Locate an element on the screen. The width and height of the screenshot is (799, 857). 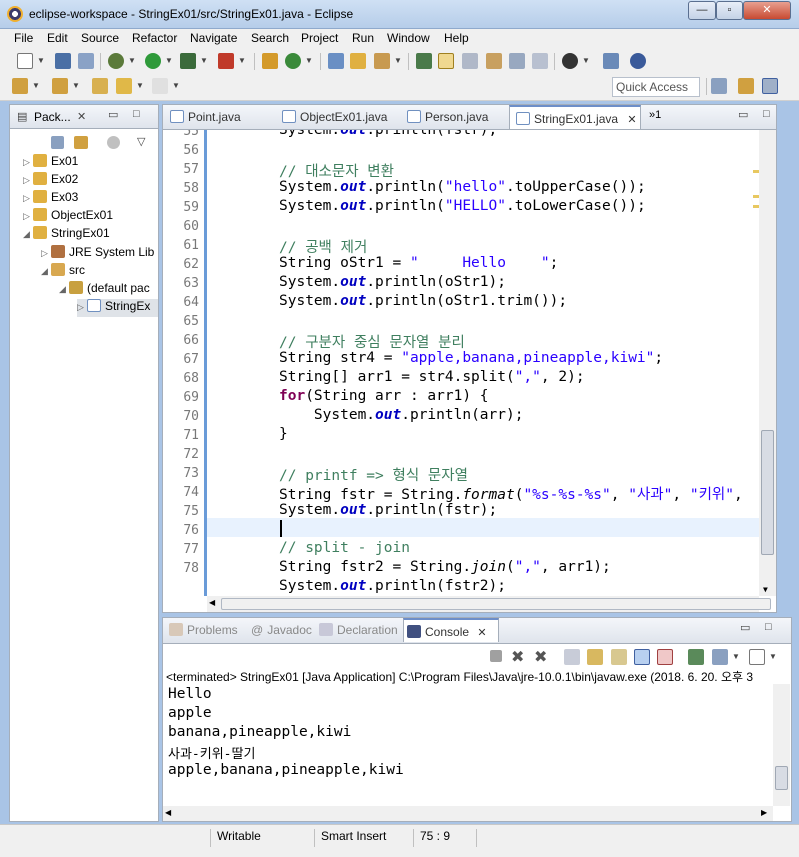
new-icon is located at coordinates (25, 61).